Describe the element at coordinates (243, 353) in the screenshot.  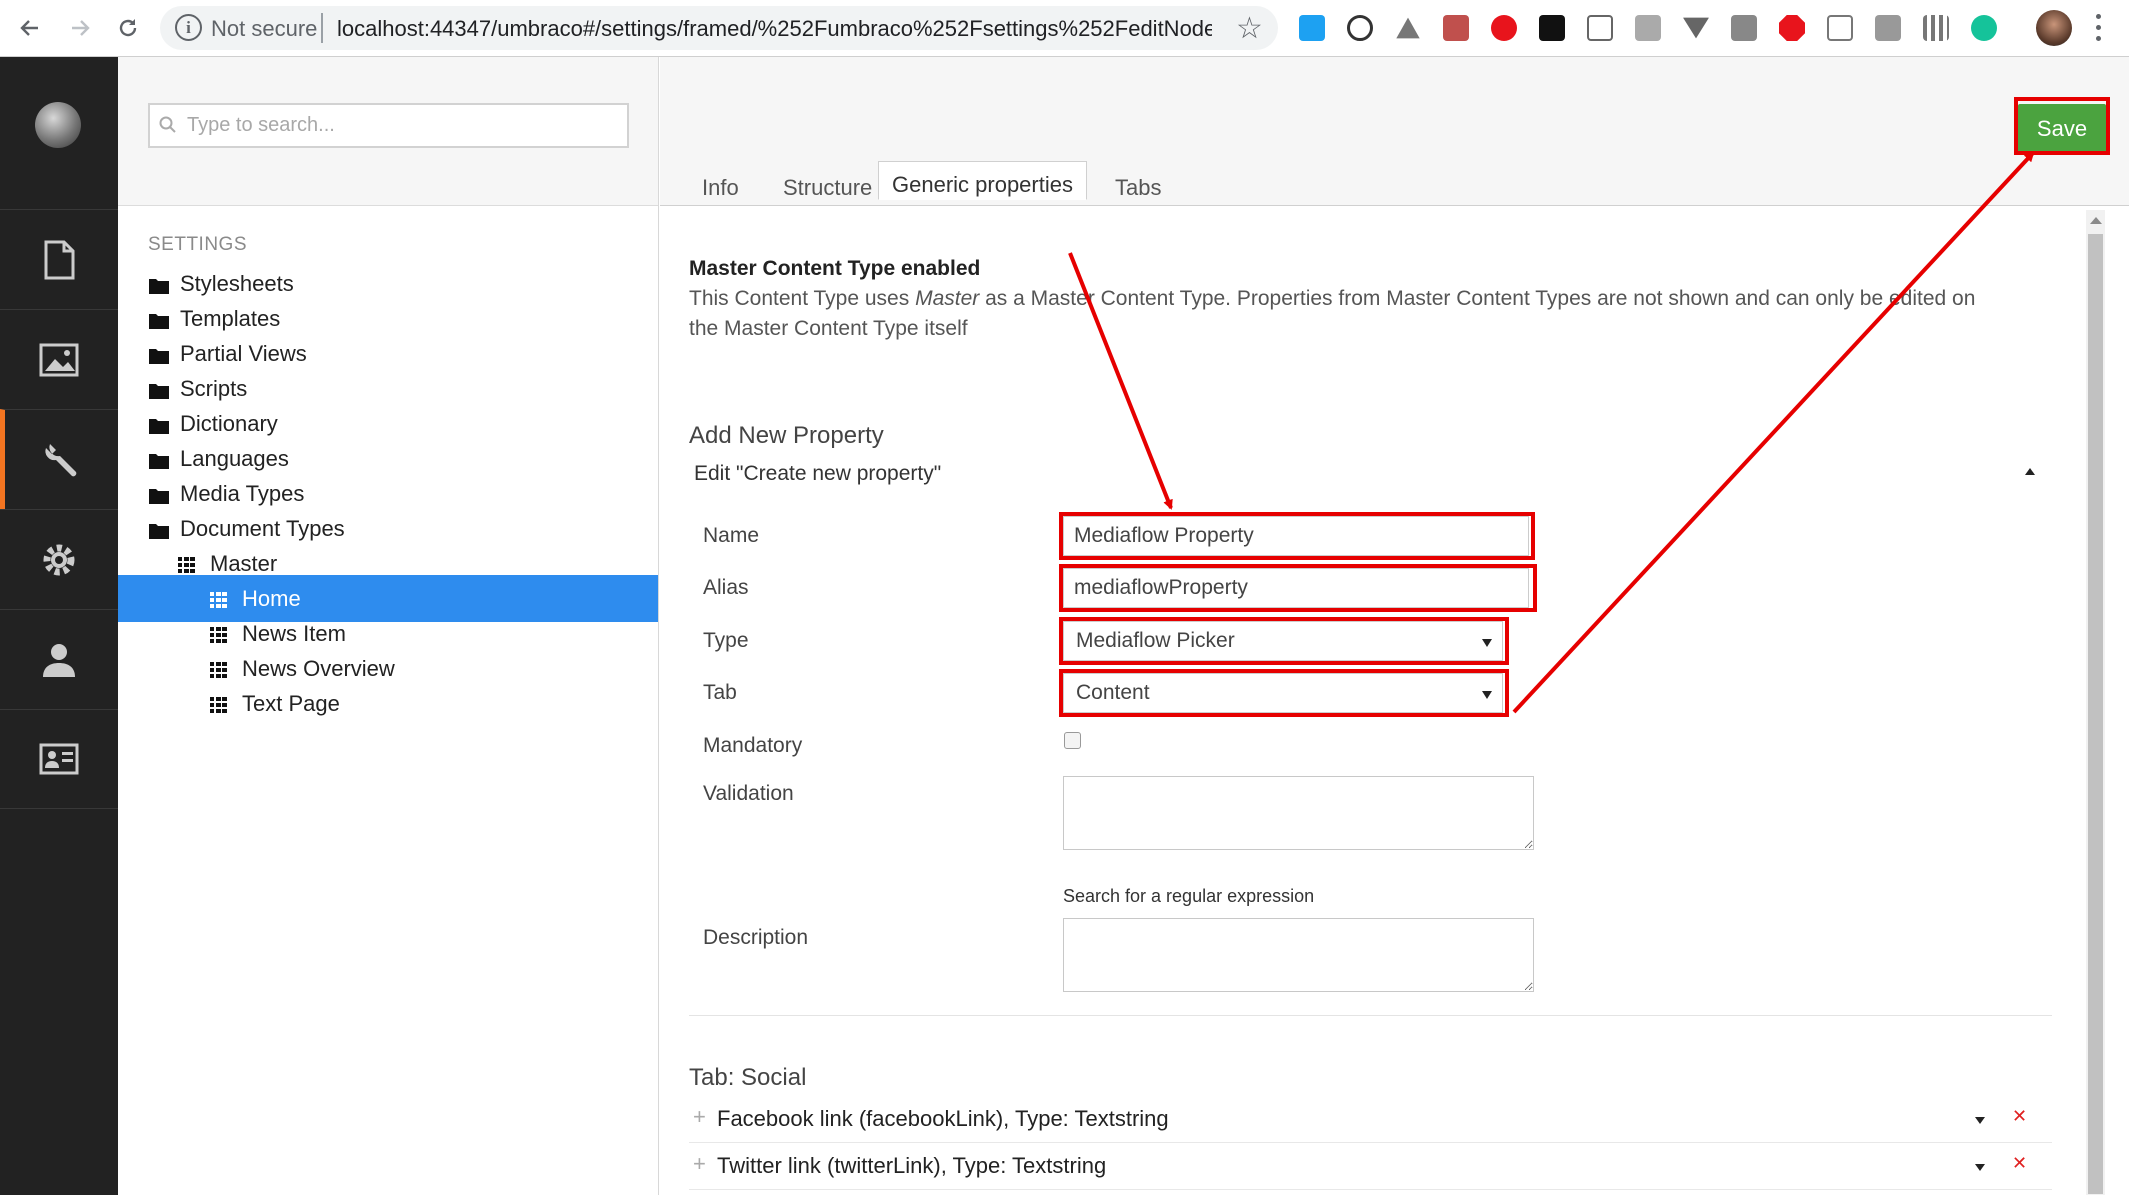
I see `tree-item-label: Partial Views` at that location.